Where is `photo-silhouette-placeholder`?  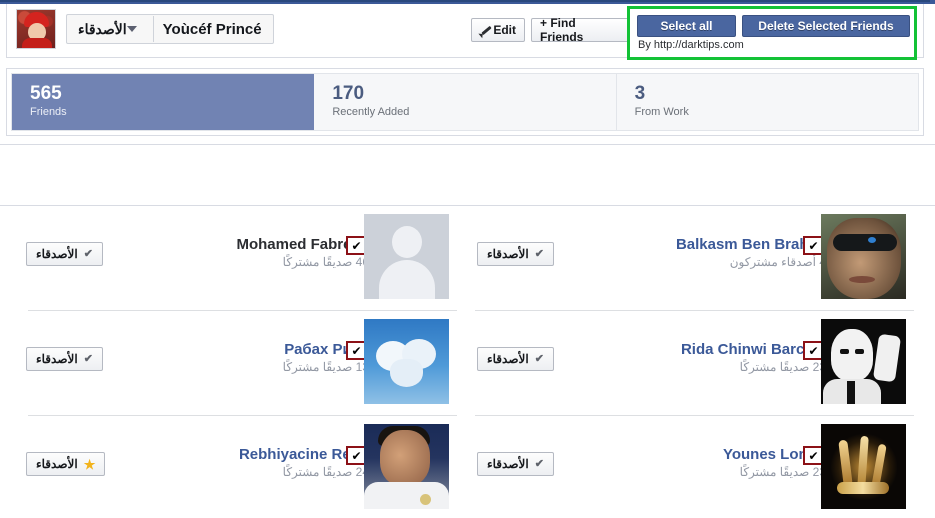
photo-silhouette-placeholder is located at coordinates (406, 256).